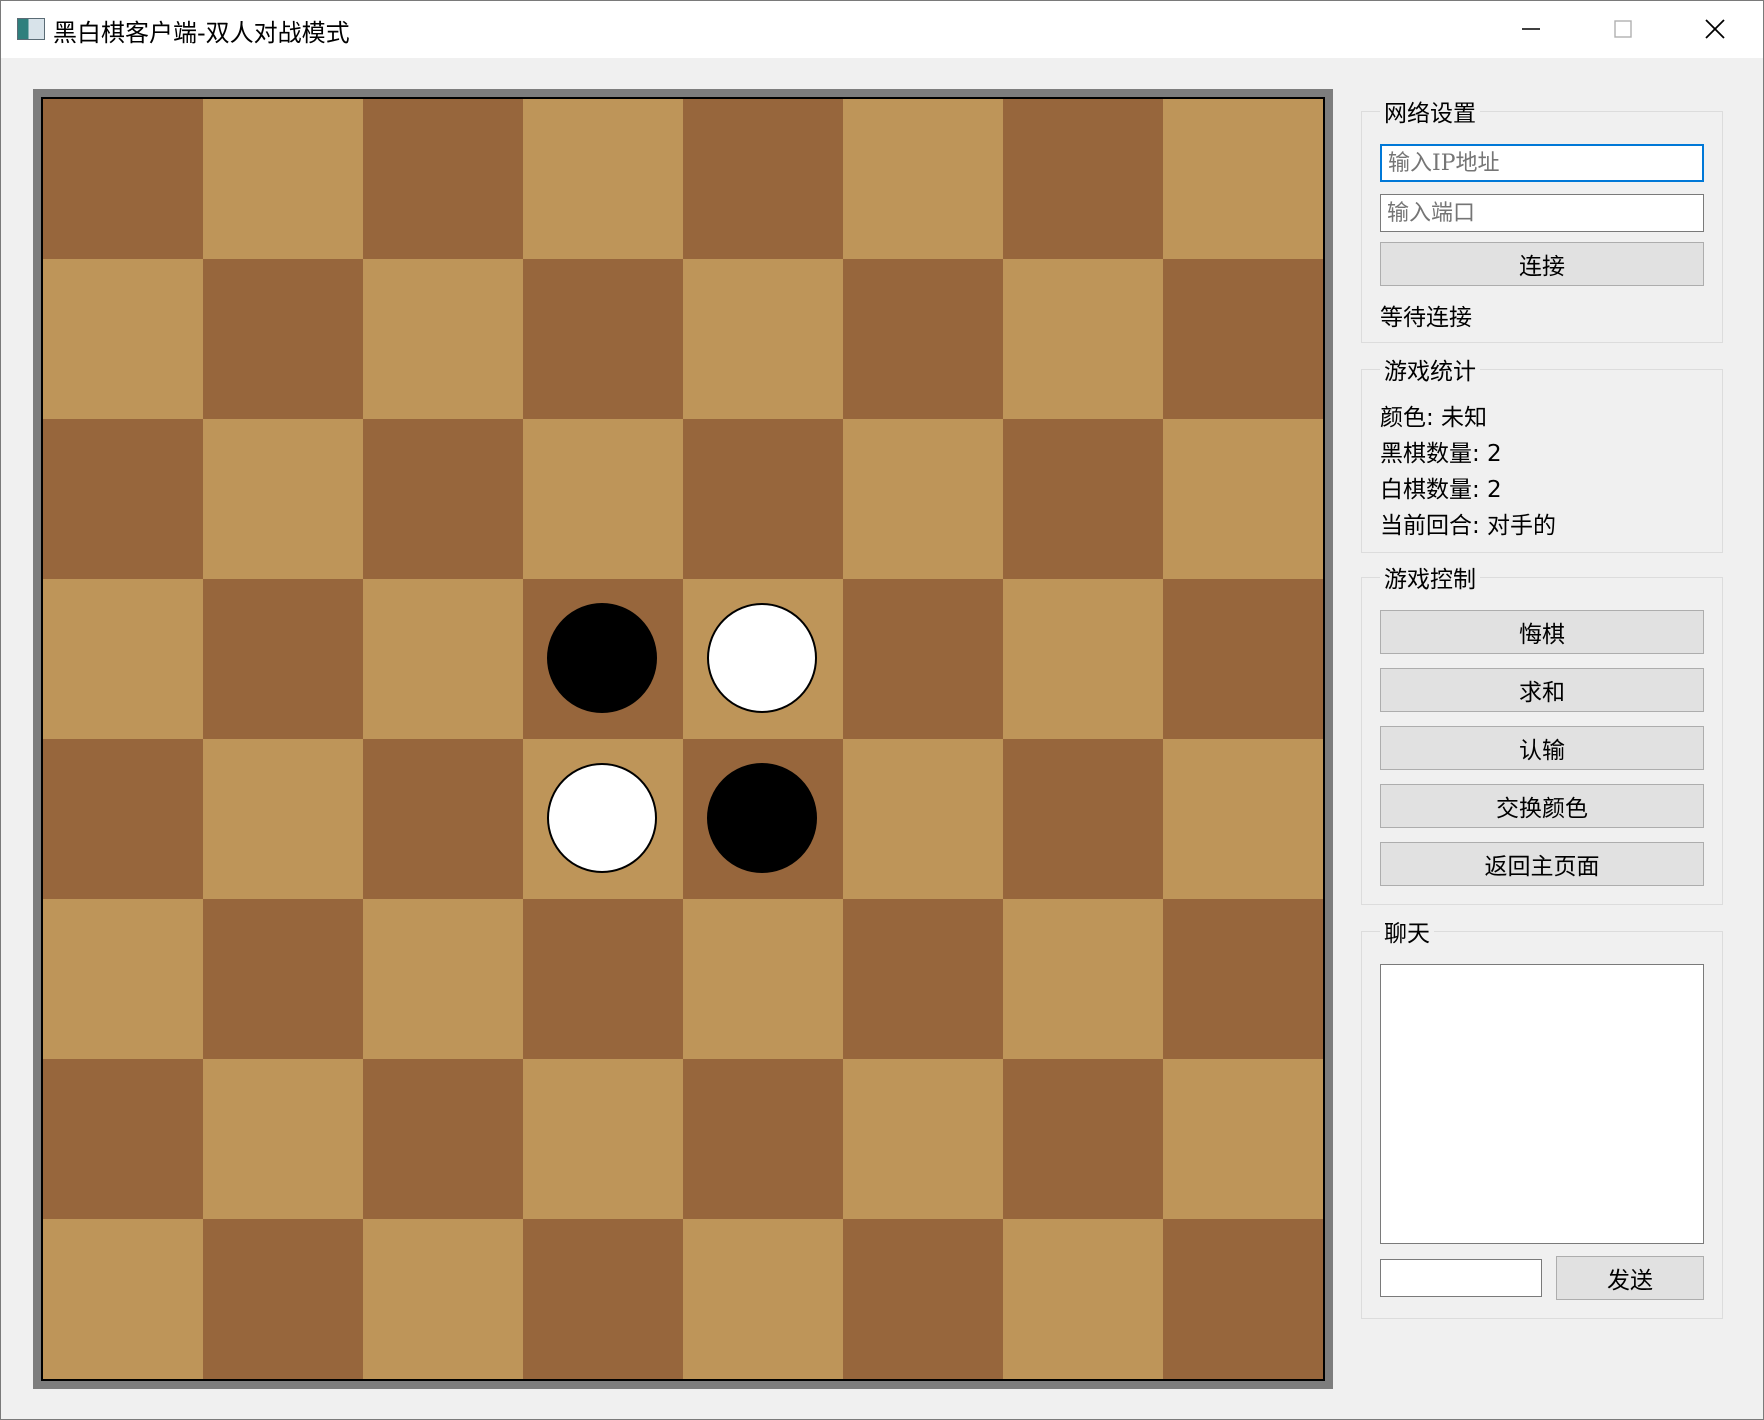 This screenshot has height=1420, width=1764. Describe the element at coordinates (1441, 454) in the screenshot. I see `black-count-label: 黑棋数量: 2` at that location.